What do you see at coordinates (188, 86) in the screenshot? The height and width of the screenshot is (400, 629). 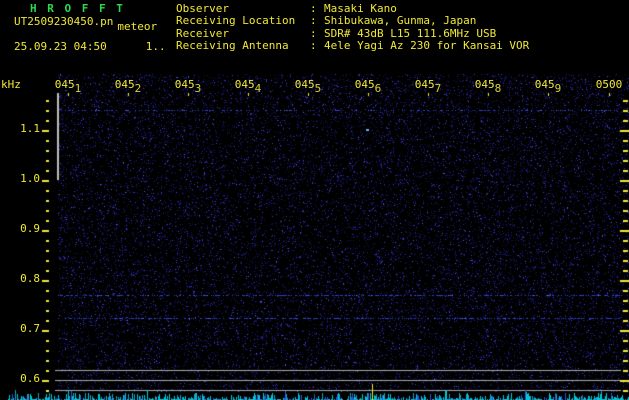 I see `x-axis-label-0453: 0453` at bounding box center [188, 86].